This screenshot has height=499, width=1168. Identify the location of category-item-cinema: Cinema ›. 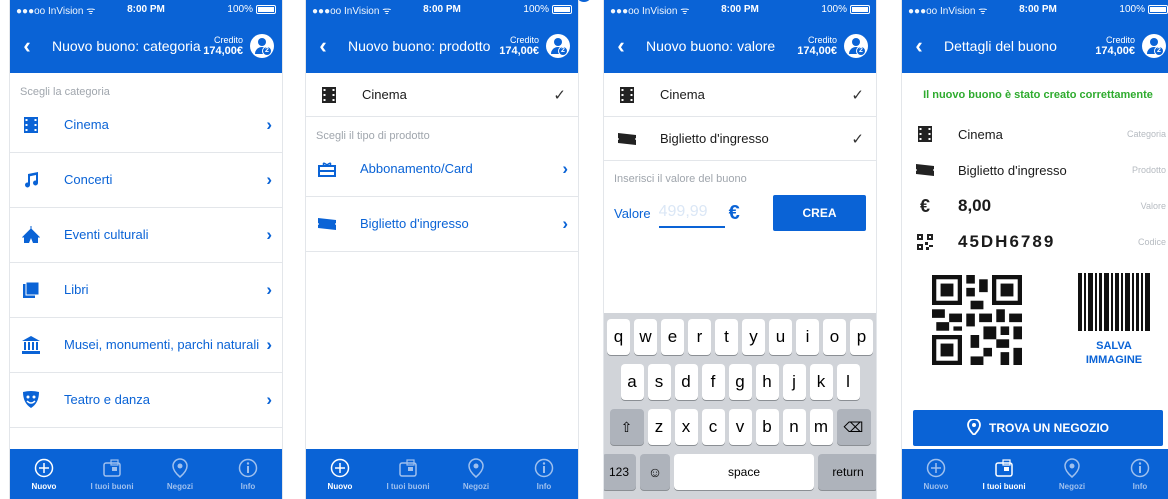
(146, 125).